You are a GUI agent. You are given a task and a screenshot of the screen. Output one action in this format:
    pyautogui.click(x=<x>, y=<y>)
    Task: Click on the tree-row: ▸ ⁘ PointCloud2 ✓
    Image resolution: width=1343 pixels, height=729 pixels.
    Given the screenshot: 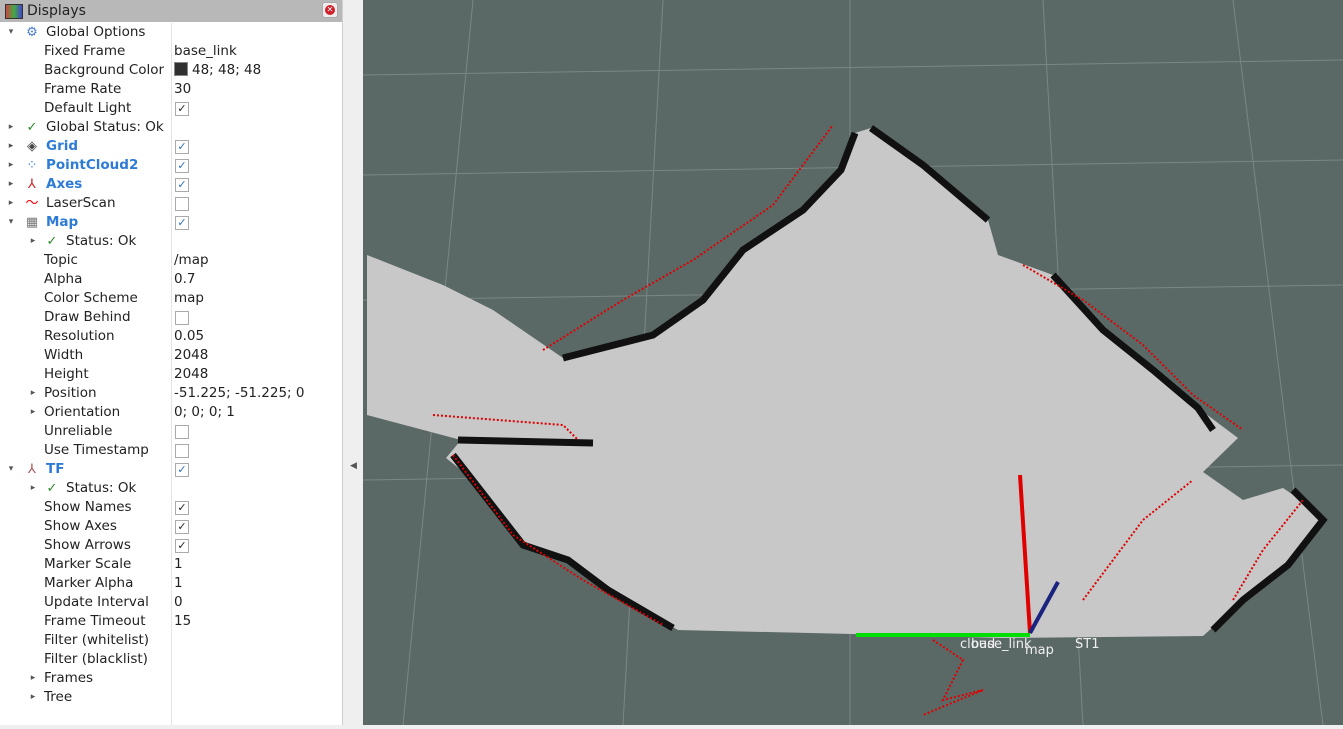 What is the action you would take?
    pyautogui.click(x=171, y=165)
    